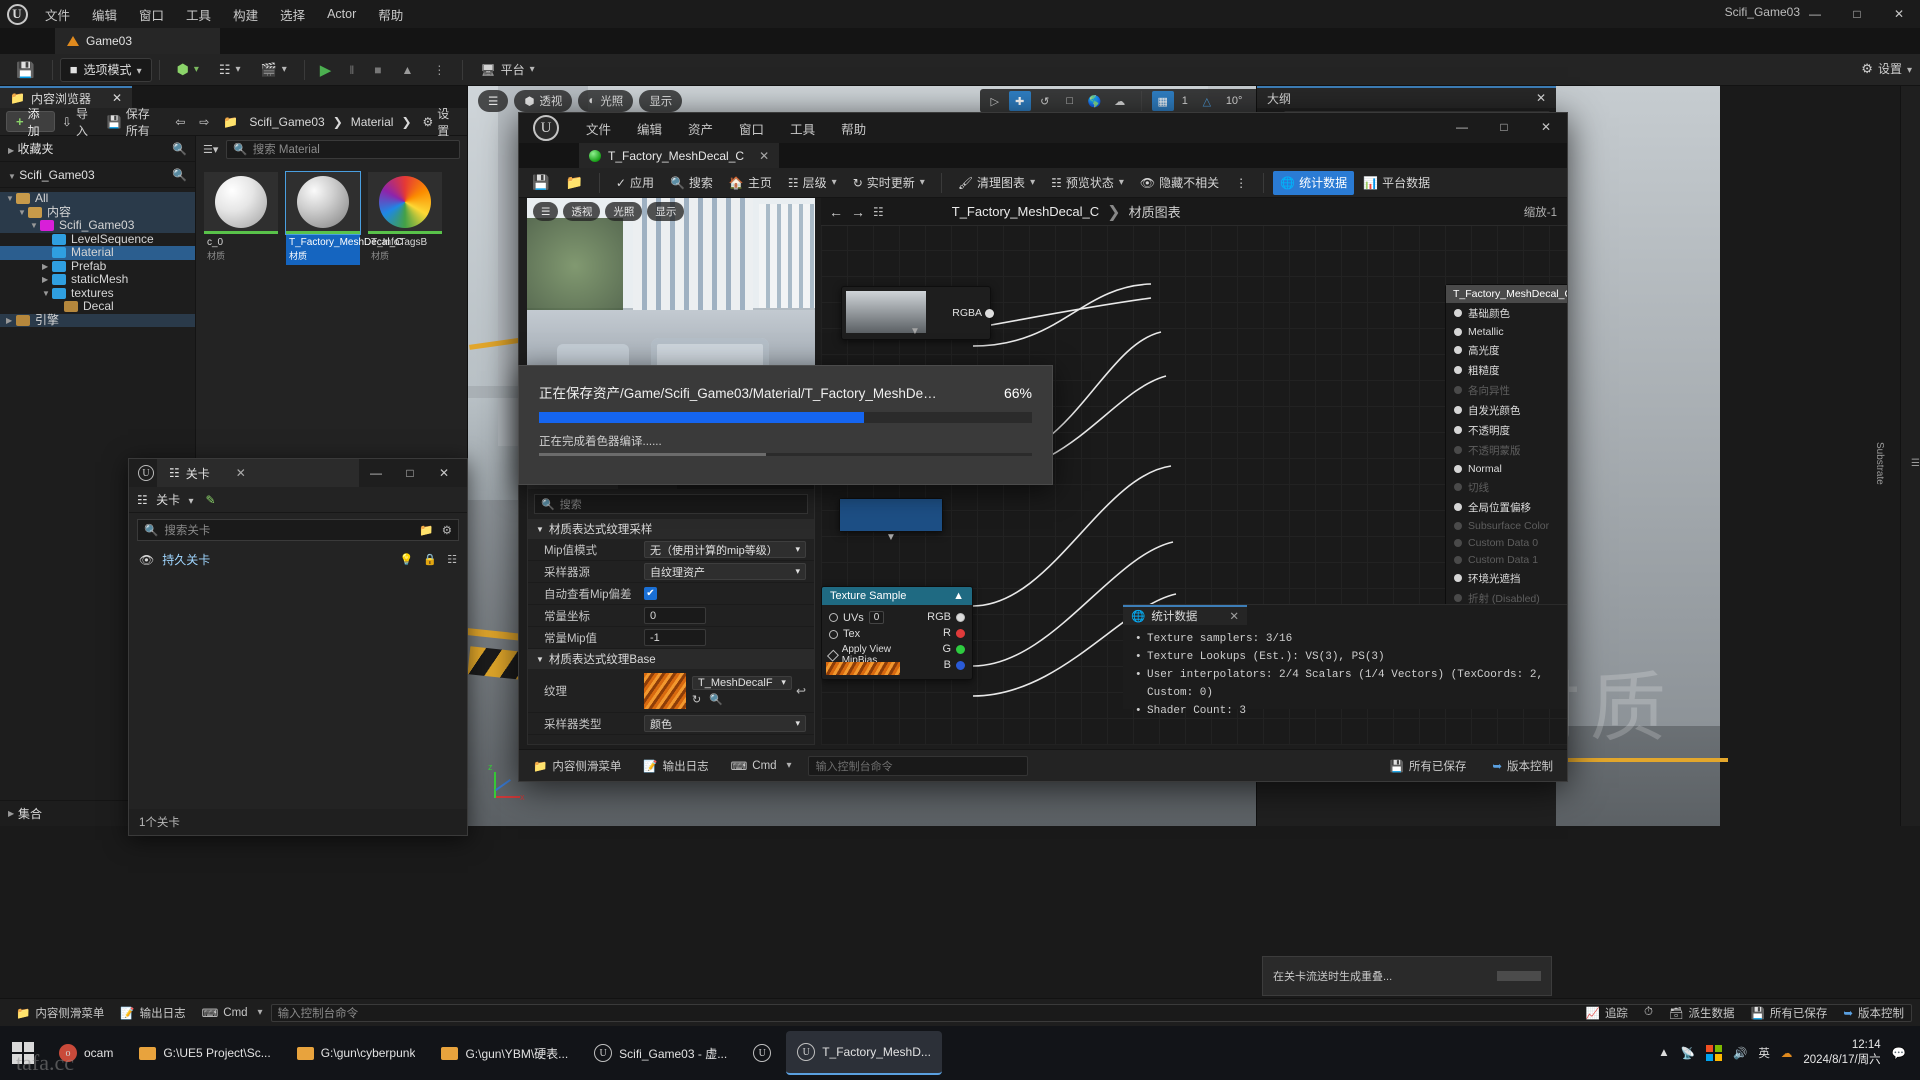 The image size is (1920, 1080). Describe the element at coordinates (691, 183) in the screenshot. I see `search-button: 🔍 搜索` at that location.